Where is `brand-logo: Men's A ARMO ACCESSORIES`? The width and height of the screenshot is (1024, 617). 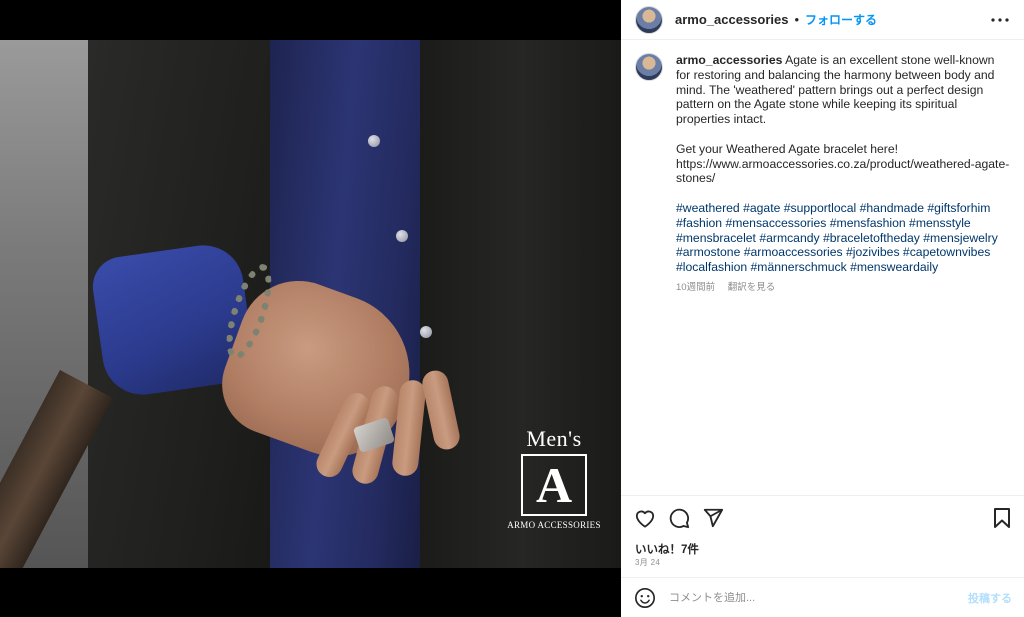 brand-logo: Men's A ARMO ACCESSORIES is located at coordinates (554, 482).